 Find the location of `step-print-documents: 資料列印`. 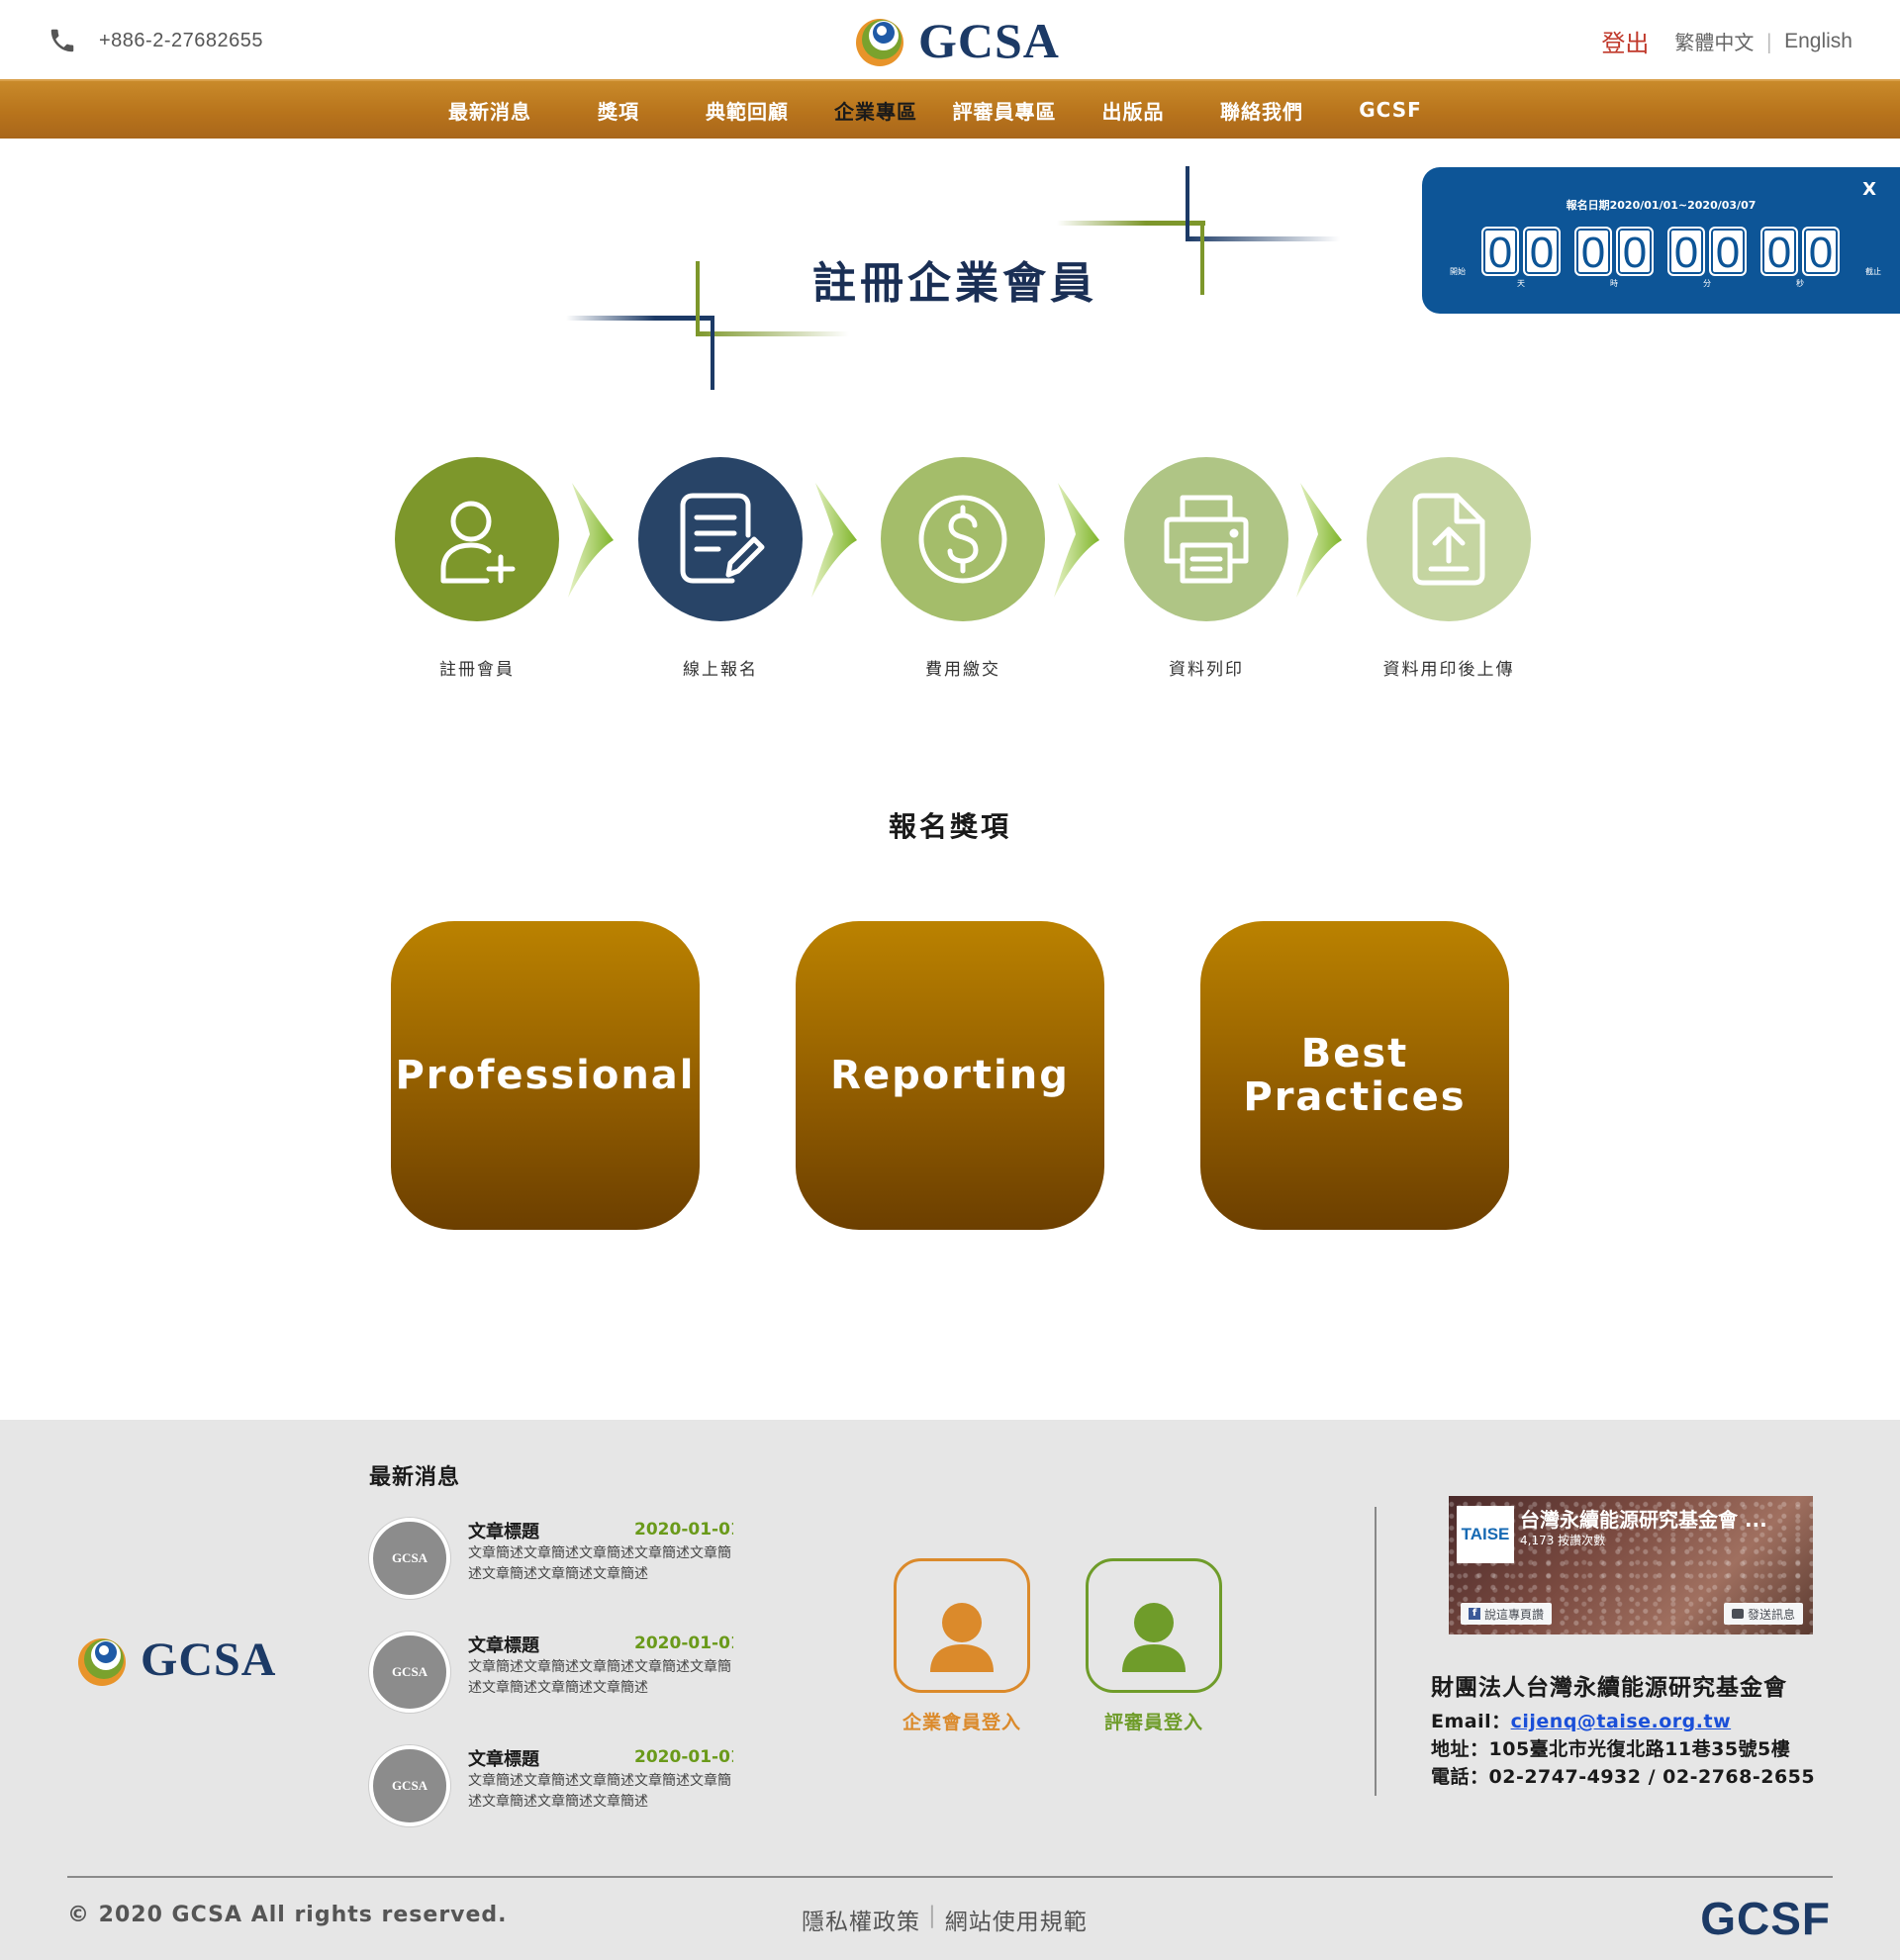

step-print-documents: 資料列印 is located at coordinates (1206, 568).